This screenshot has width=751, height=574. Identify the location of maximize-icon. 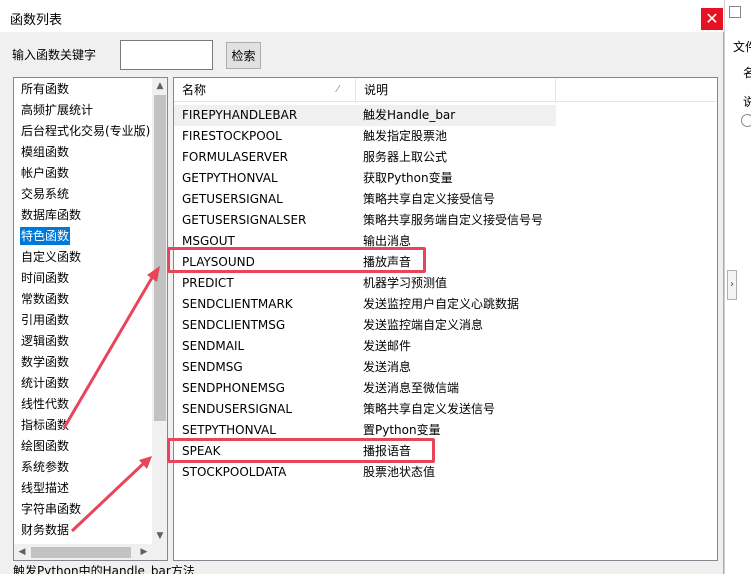
(735, 12).